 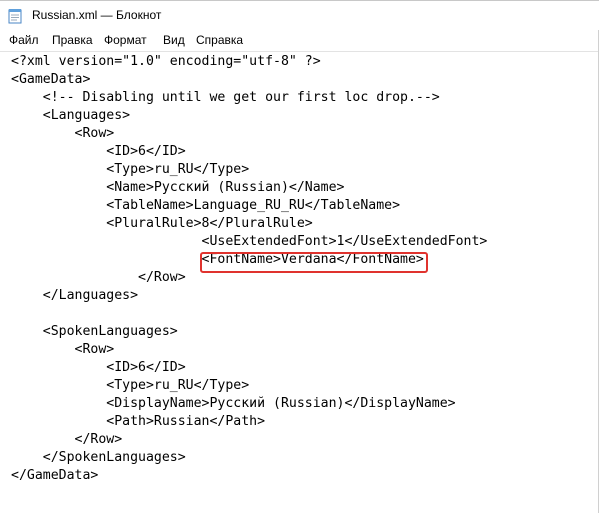 What do you see at coordinates (178, 187) in the screenshot?
I see `code-line: <Name>Русский (Russian)</Name>` at bounding box center [178, 187].